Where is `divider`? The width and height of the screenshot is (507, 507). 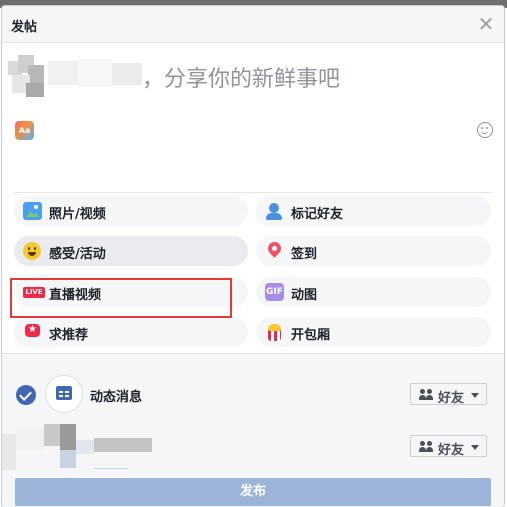
divider is located at coordinates (253, 192).